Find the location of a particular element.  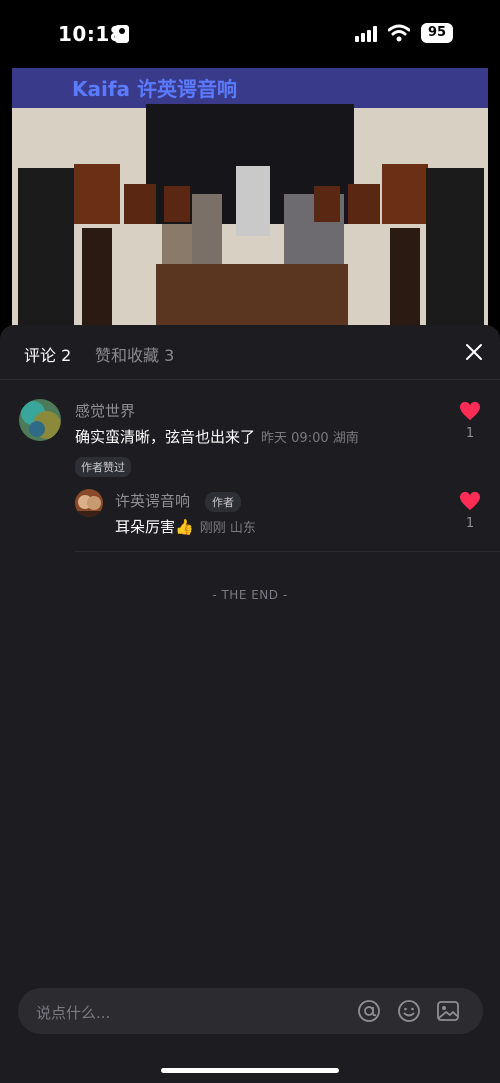

wifi-icon is located at coordinates (399, 33).